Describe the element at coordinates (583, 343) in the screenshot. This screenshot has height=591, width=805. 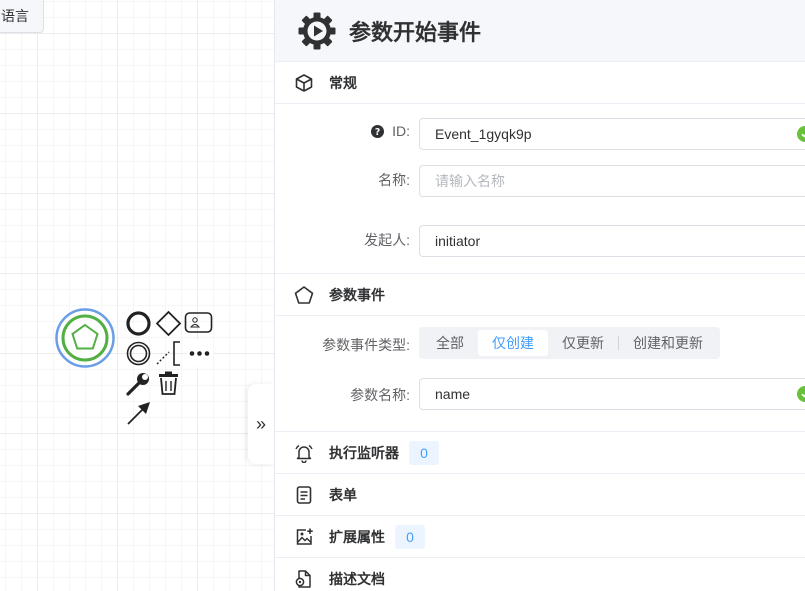
I see `segment-update-only: 仅更新` at that location.